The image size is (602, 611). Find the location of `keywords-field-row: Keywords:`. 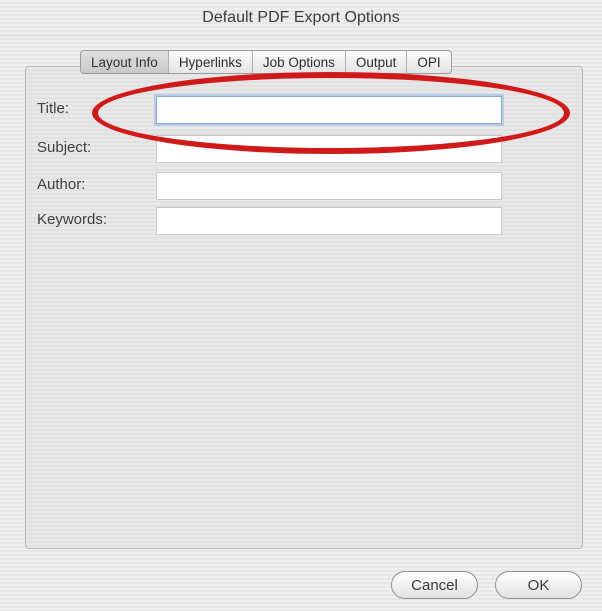

keywords-field-row: Keywords: is located at coordinates (272, 222).